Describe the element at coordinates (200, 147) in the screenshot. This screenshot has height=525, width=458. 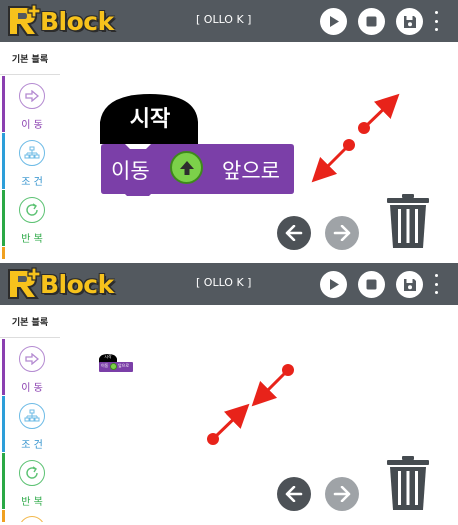
I see `block-stack: 시작 이동 앞으로` at that location.